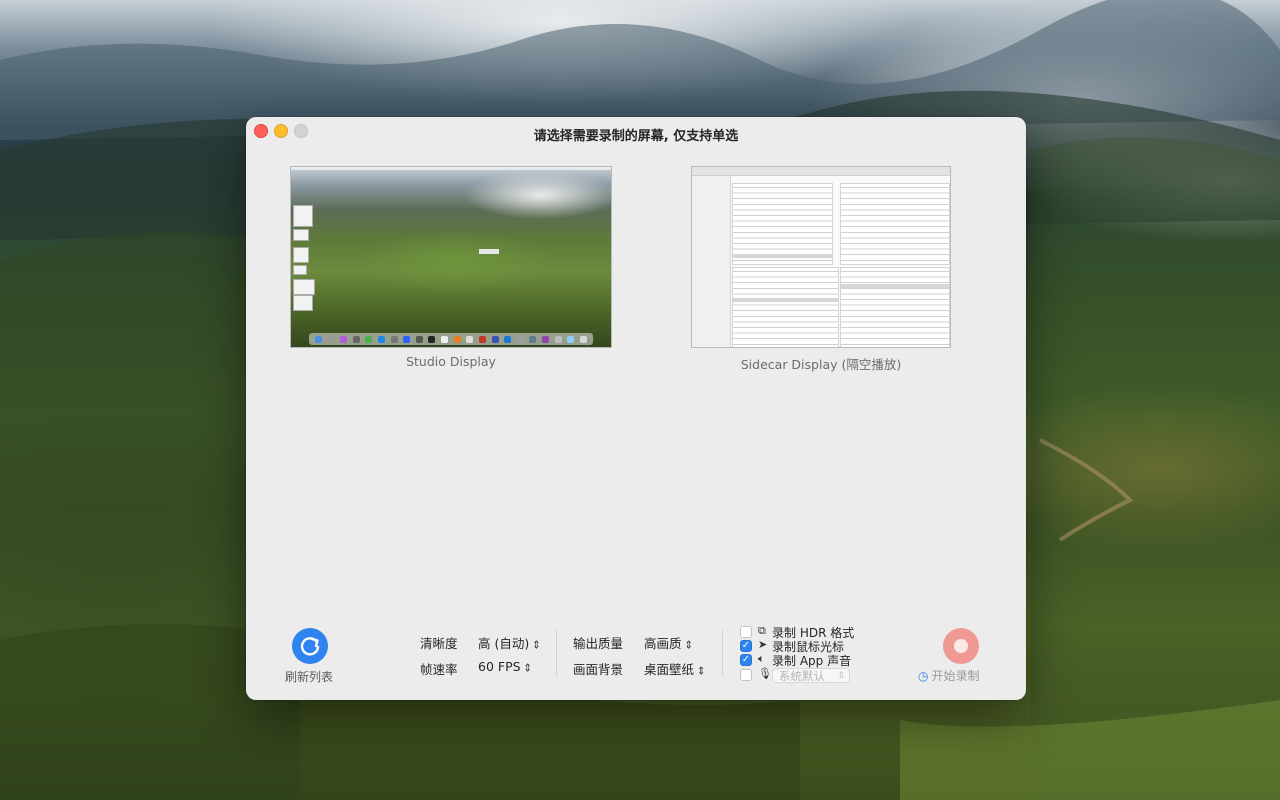 This screenshot has height=800, width=1280. I want to click on background-select: 桌面壁纸 ⇕, so click(674, 668).